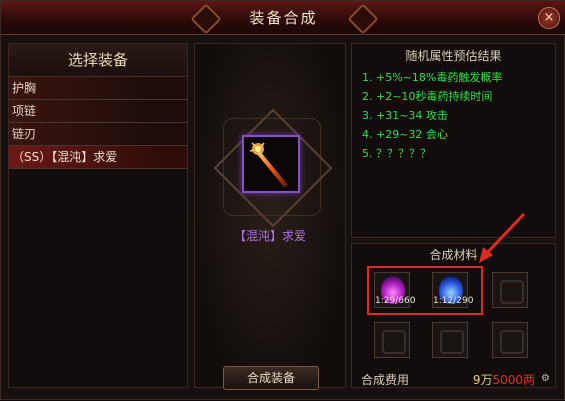  I want to click on flaming-staff-icon, so click(268, 164).